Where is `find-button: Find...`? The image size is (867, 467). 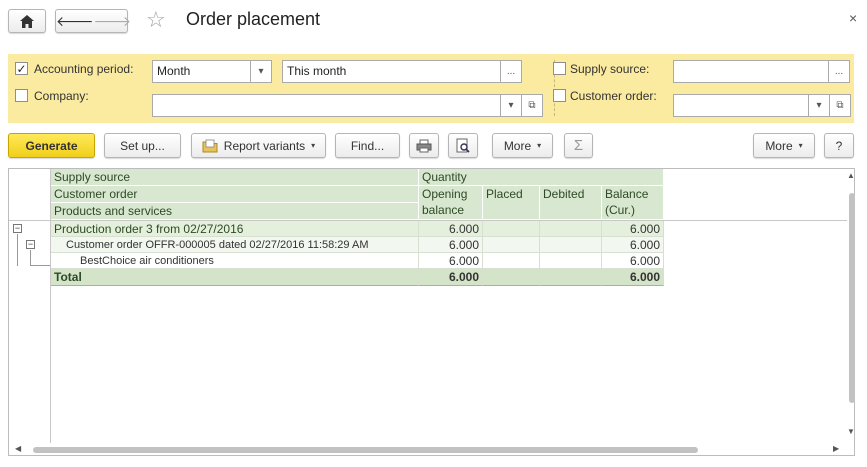
find-button: Find... is located at coordinates (367, 145).